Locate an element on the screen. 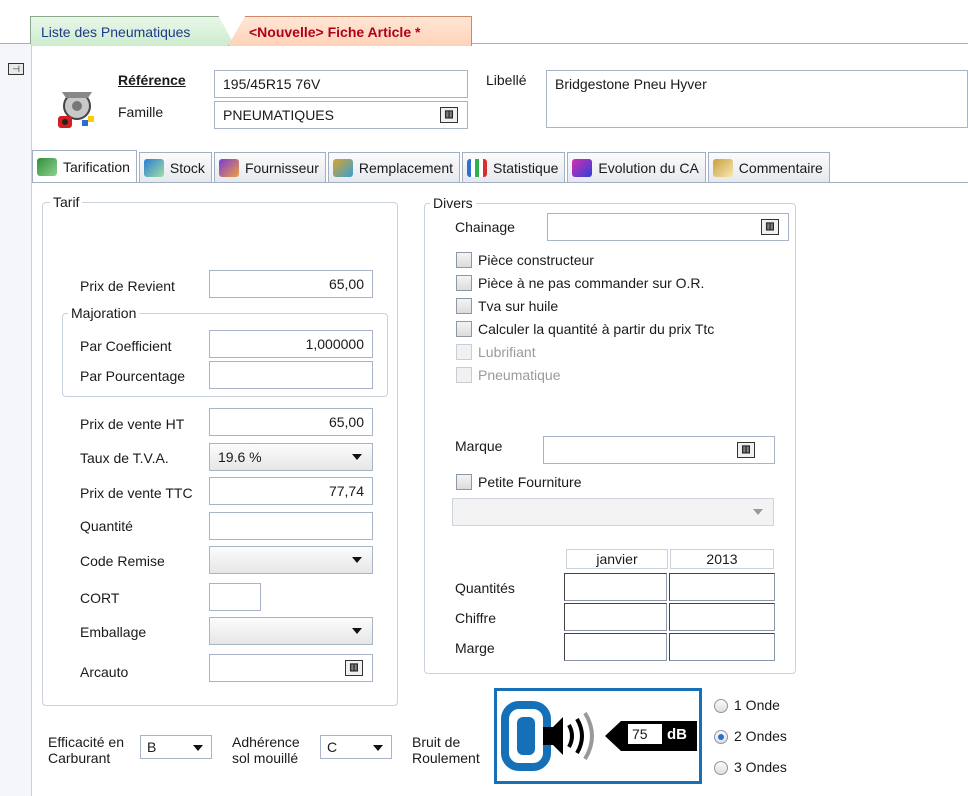 Image resolution: width=968 pixels, height=796 pixels. radio-1-onde is located at coordinates (721, 706).